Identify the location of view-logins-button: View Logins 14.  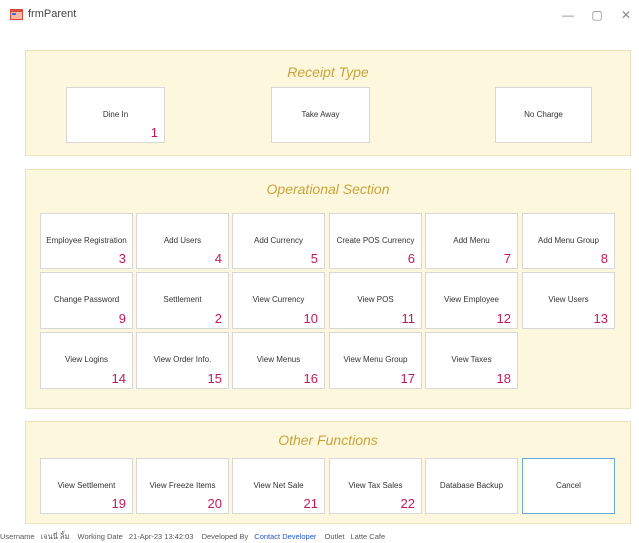
(86, 360).